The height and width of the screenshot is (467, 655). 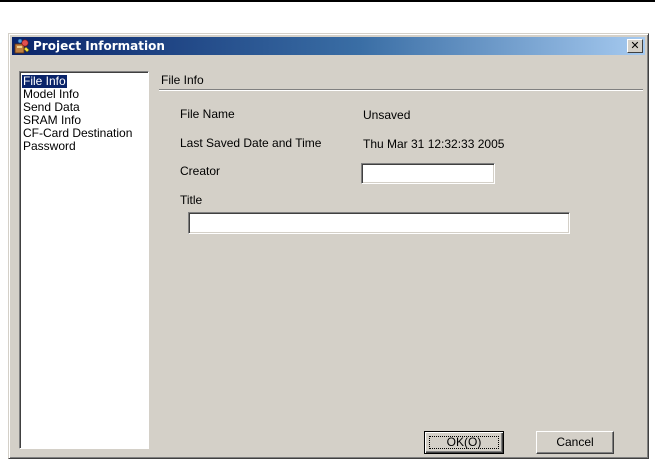 I want to click on close-button: ✕, so click(x=635, y=46).